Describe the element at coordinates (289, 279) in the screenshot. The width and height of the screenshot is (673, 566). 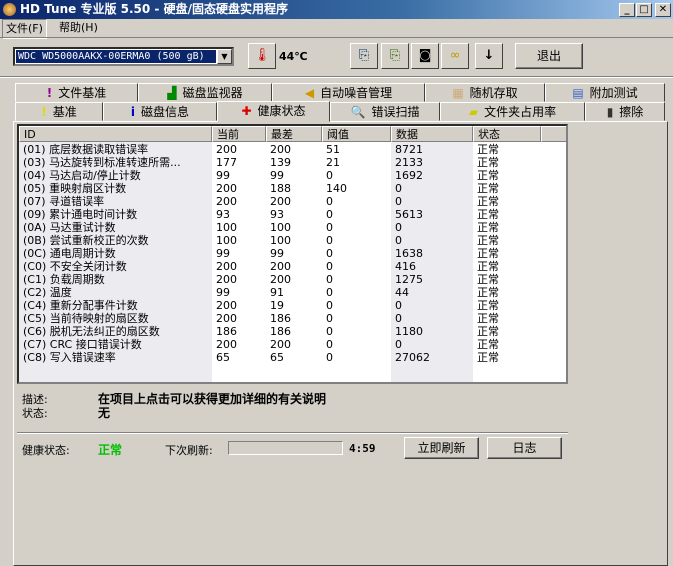
I see `table-row: (C1) 负载周期数 200 200 0 1275 正常` at that location.